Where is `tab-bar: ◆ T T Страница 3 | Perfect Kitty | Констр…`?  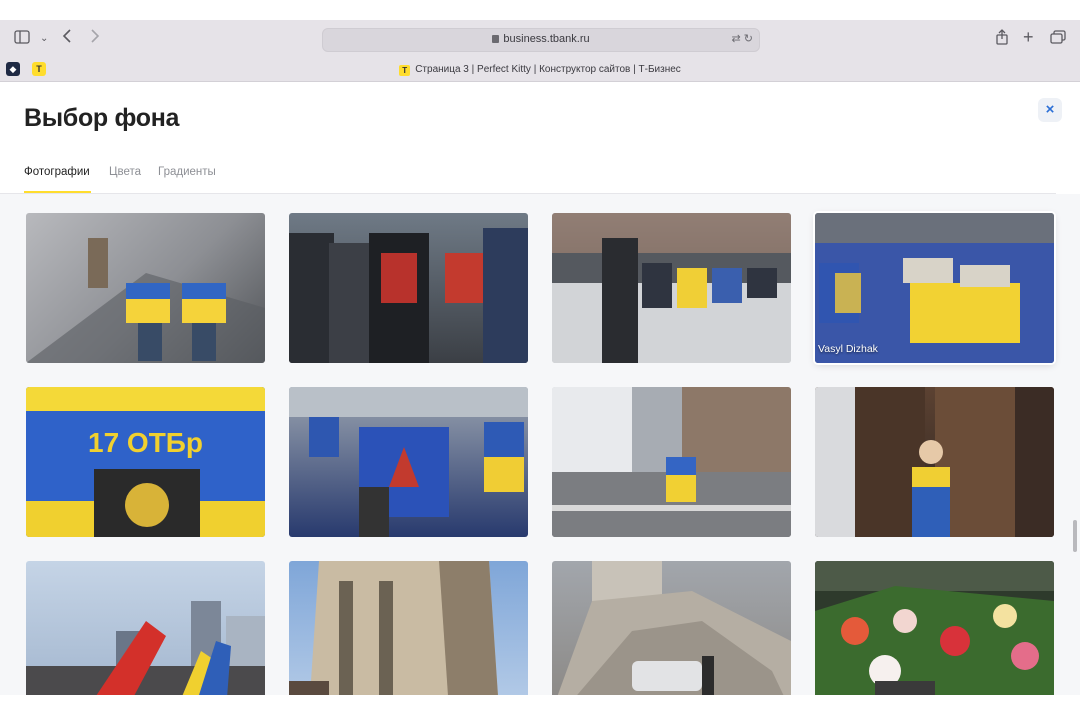 tab-bar: ◆ T T Страница 3 | Perfect Kitty | Констр… is located at coordinates (540, 70).